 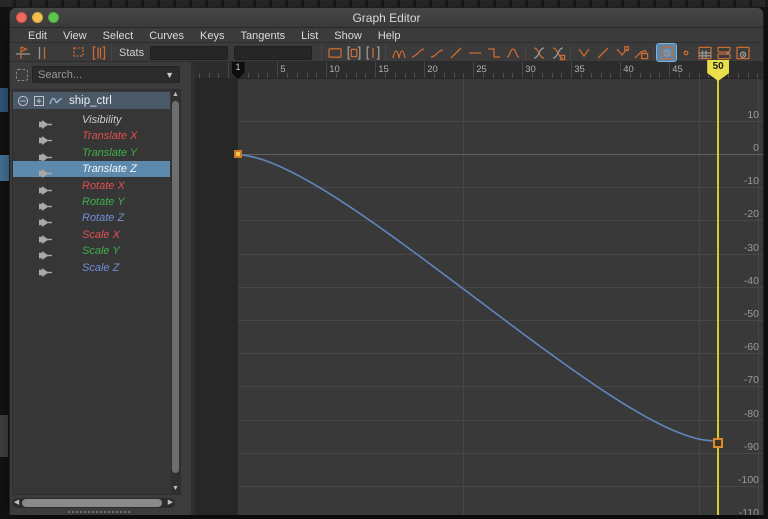 I want to click on horizontal-scroll-thumb, so click(x=92, y=503).